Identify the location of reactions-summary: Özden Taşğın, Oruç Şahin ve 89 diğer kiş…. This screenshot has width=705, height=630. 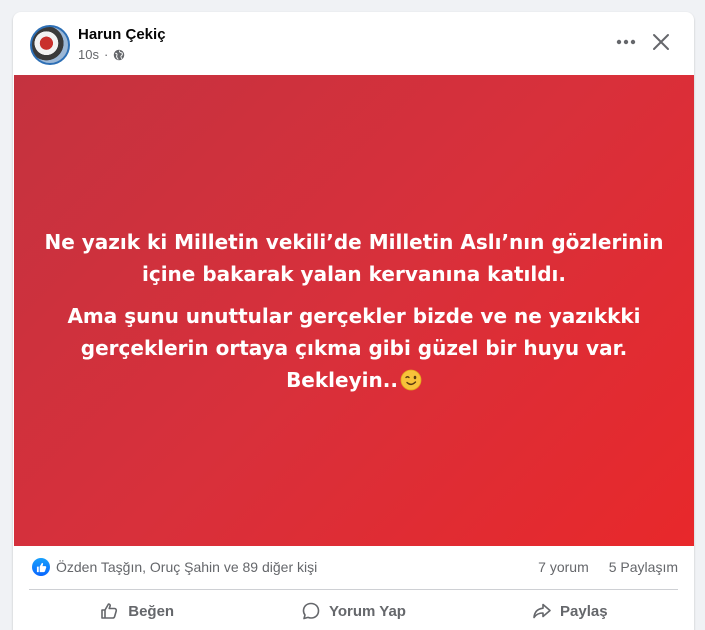
(186, 567).